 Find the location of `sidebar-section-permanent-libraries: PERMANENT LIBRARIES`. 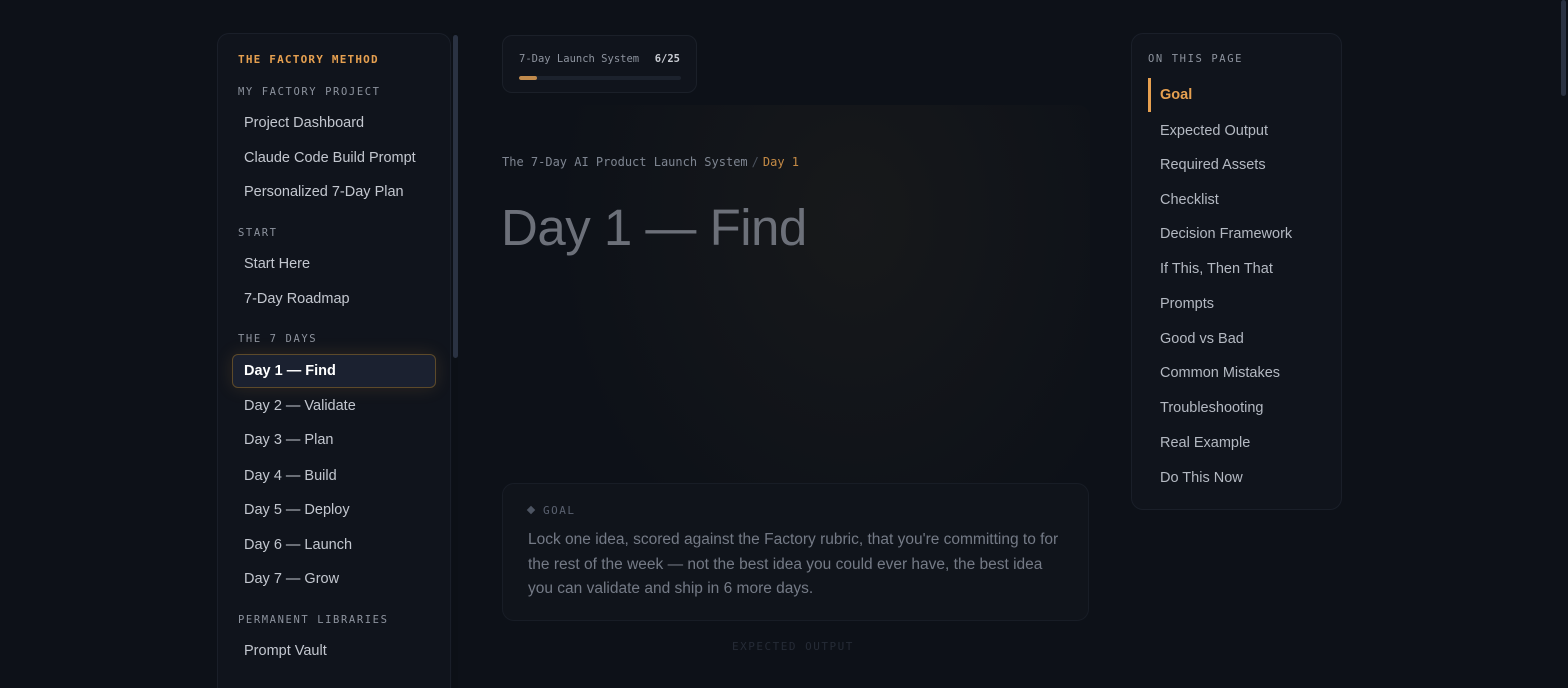

sidebar-section-permanent-libraries: PERMANENT LIBRARIES is located at coordinates (313, 620).